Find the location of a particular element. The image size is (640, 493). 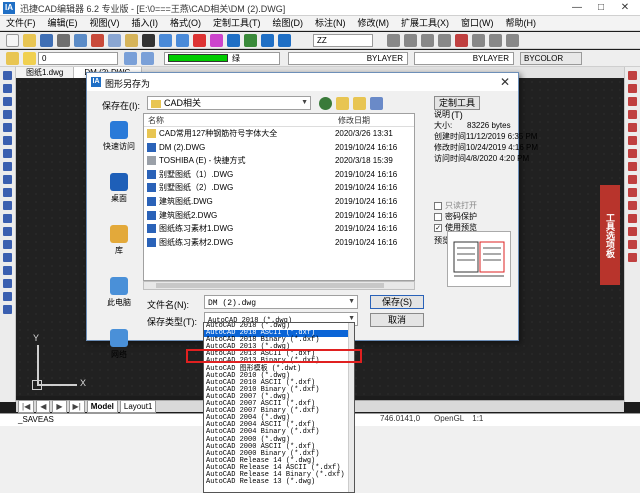

file-row: 建筑图纸.DWG 2019/10/24 16:16 is located at coordinates (279, 202).